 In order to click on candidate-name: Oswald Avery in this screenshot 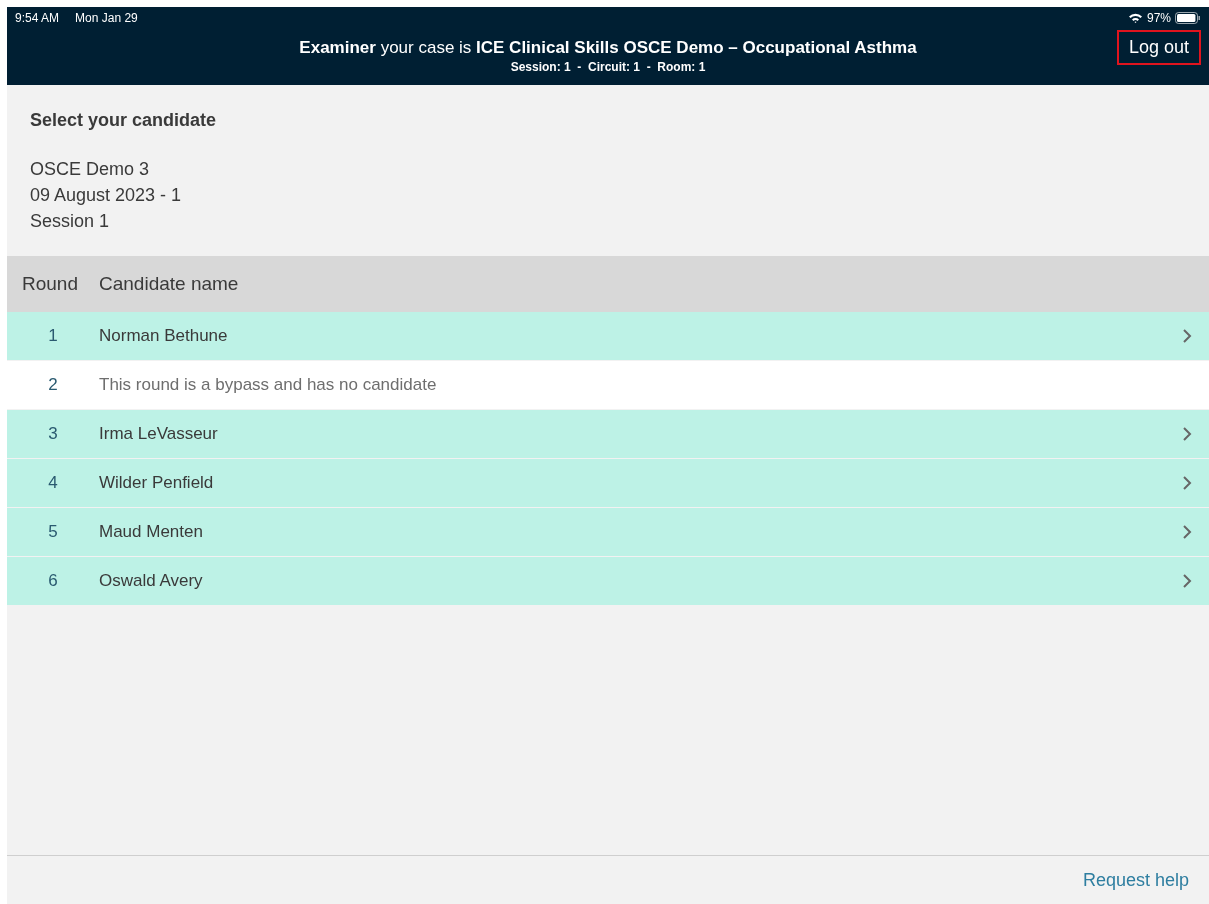, I will do `click(151, 581)`.